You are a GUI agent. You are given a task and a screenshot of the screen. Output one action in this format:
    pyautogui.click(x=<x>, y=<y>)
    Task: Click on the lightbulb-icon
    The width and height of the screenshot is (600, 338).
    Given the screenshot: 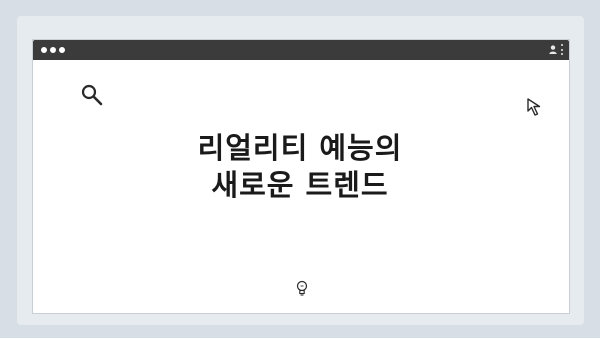 What is the action you would take?
    pyautogui.click(x=302, y=288)
    